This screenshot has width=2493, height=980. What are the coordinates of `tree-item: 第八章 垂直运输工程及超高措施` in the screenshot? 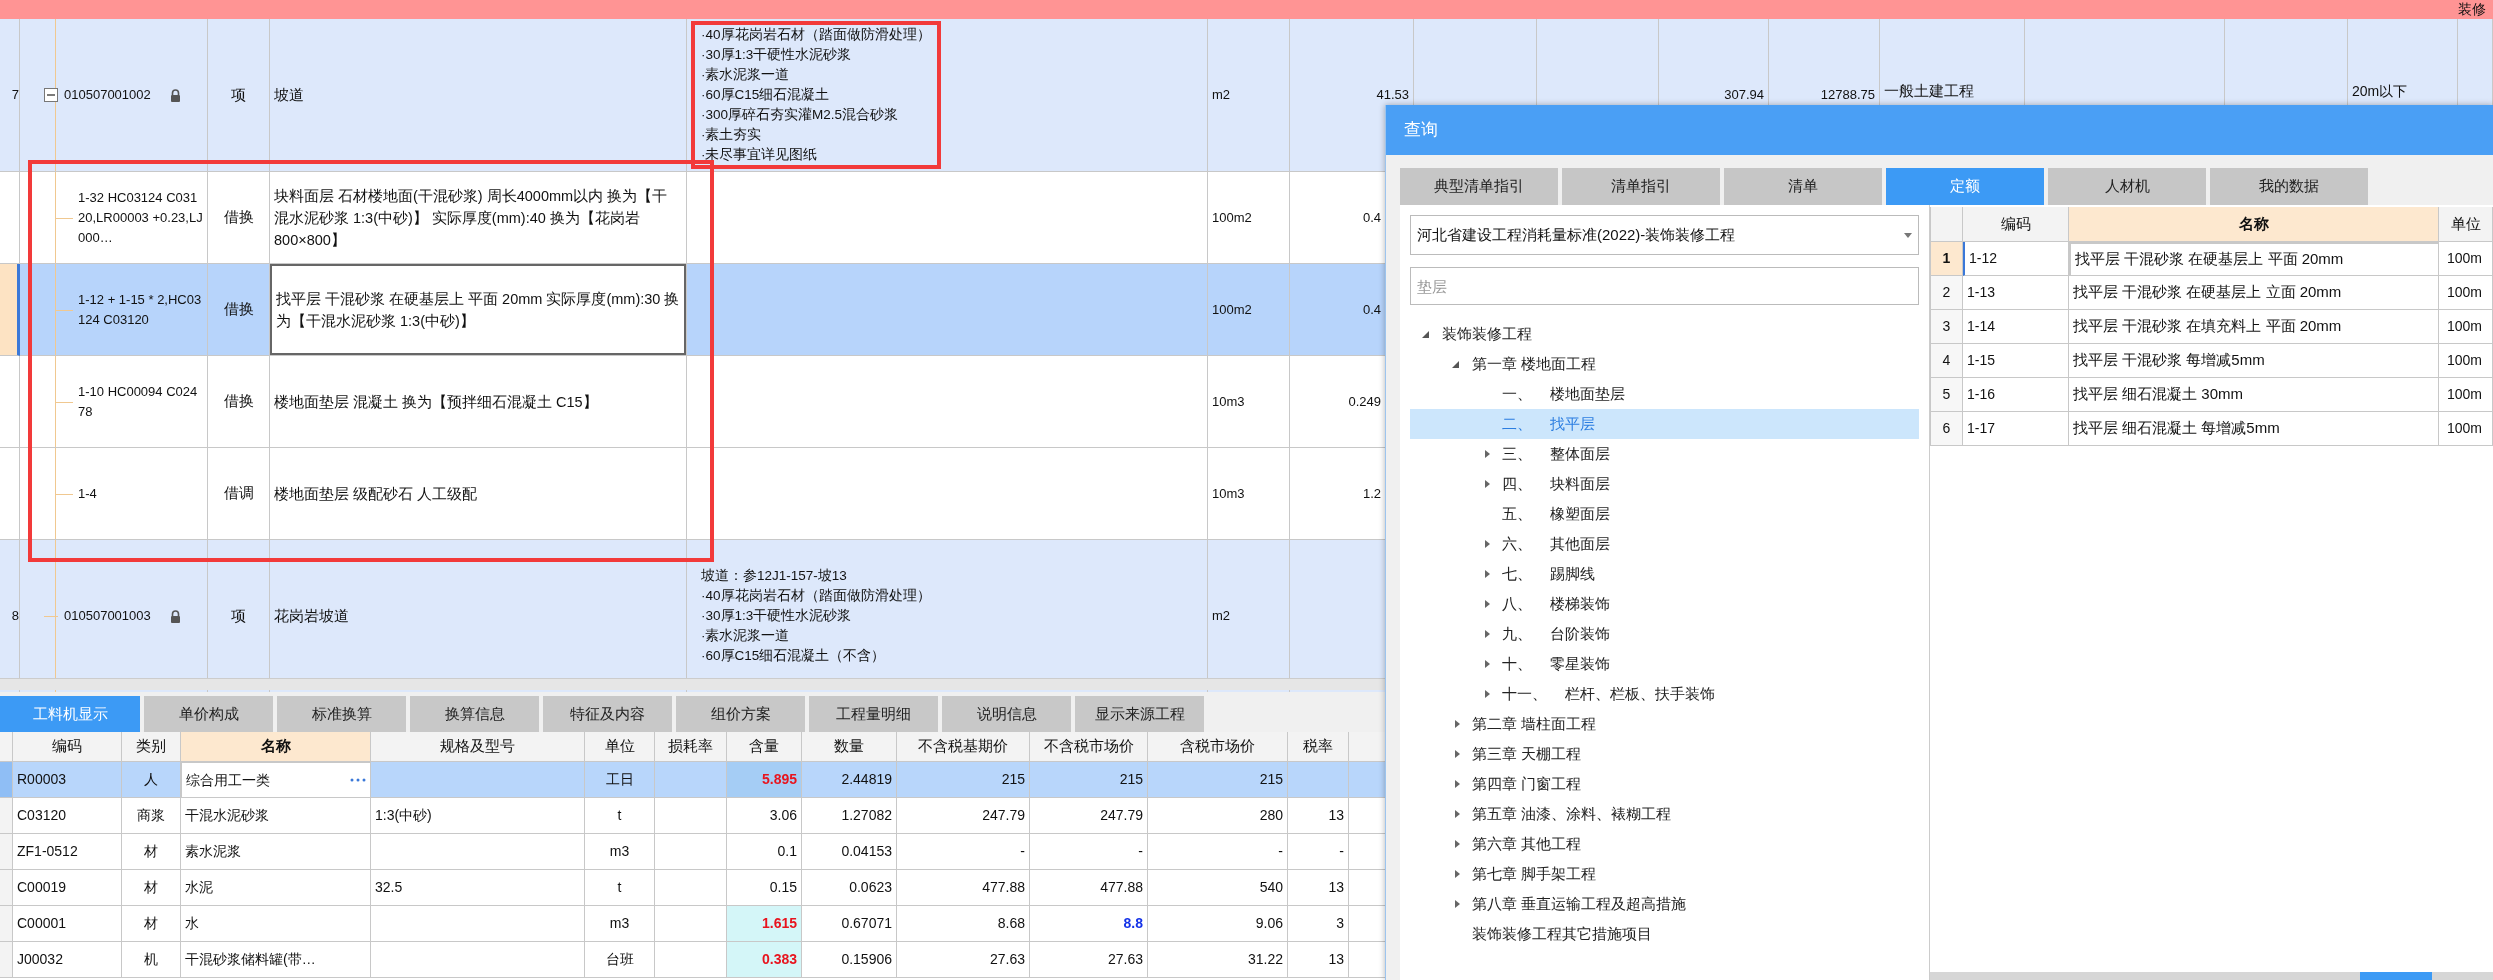 It's located at (1579, 904).